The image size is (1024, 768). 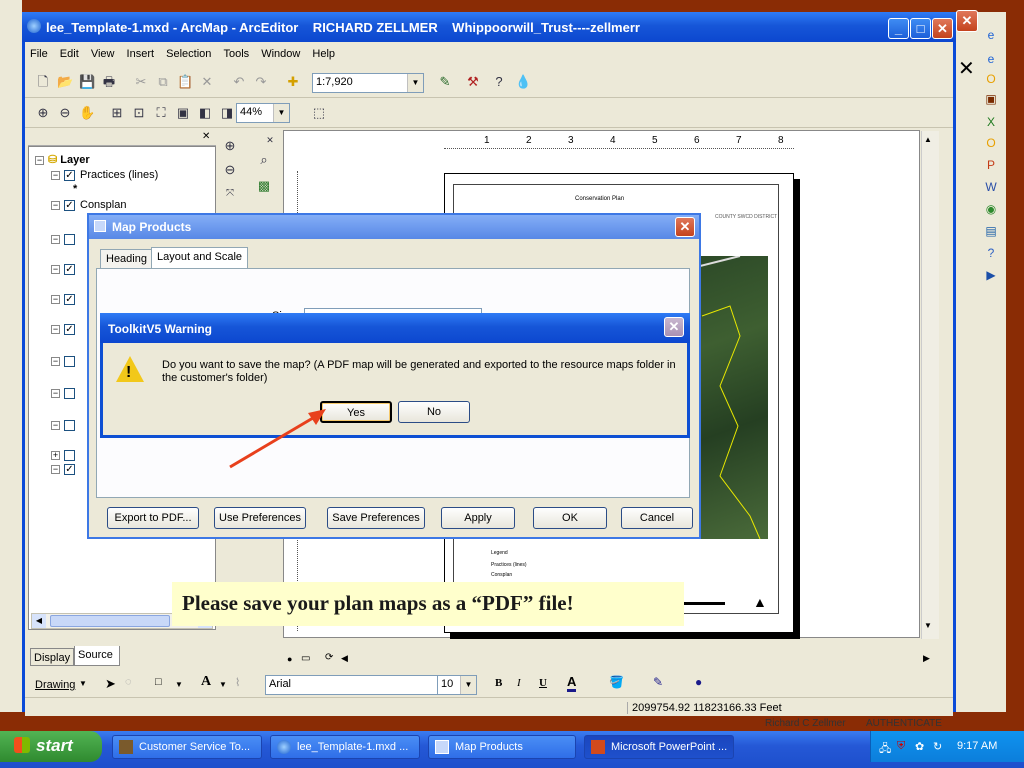 I want to click on task-map-products: Map Products, so click(x=502, y=747).